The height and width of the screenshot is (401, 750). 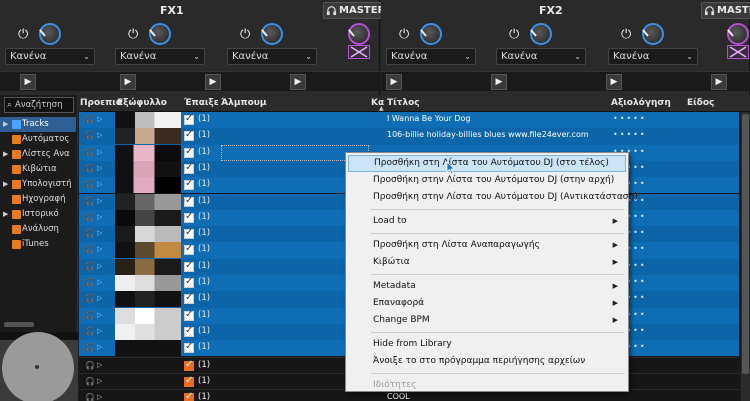 What do you see at coordinates (356, 10) in the screenshot?
I see `fx1-master-button: MASTER` at bounding box center [356, 10].